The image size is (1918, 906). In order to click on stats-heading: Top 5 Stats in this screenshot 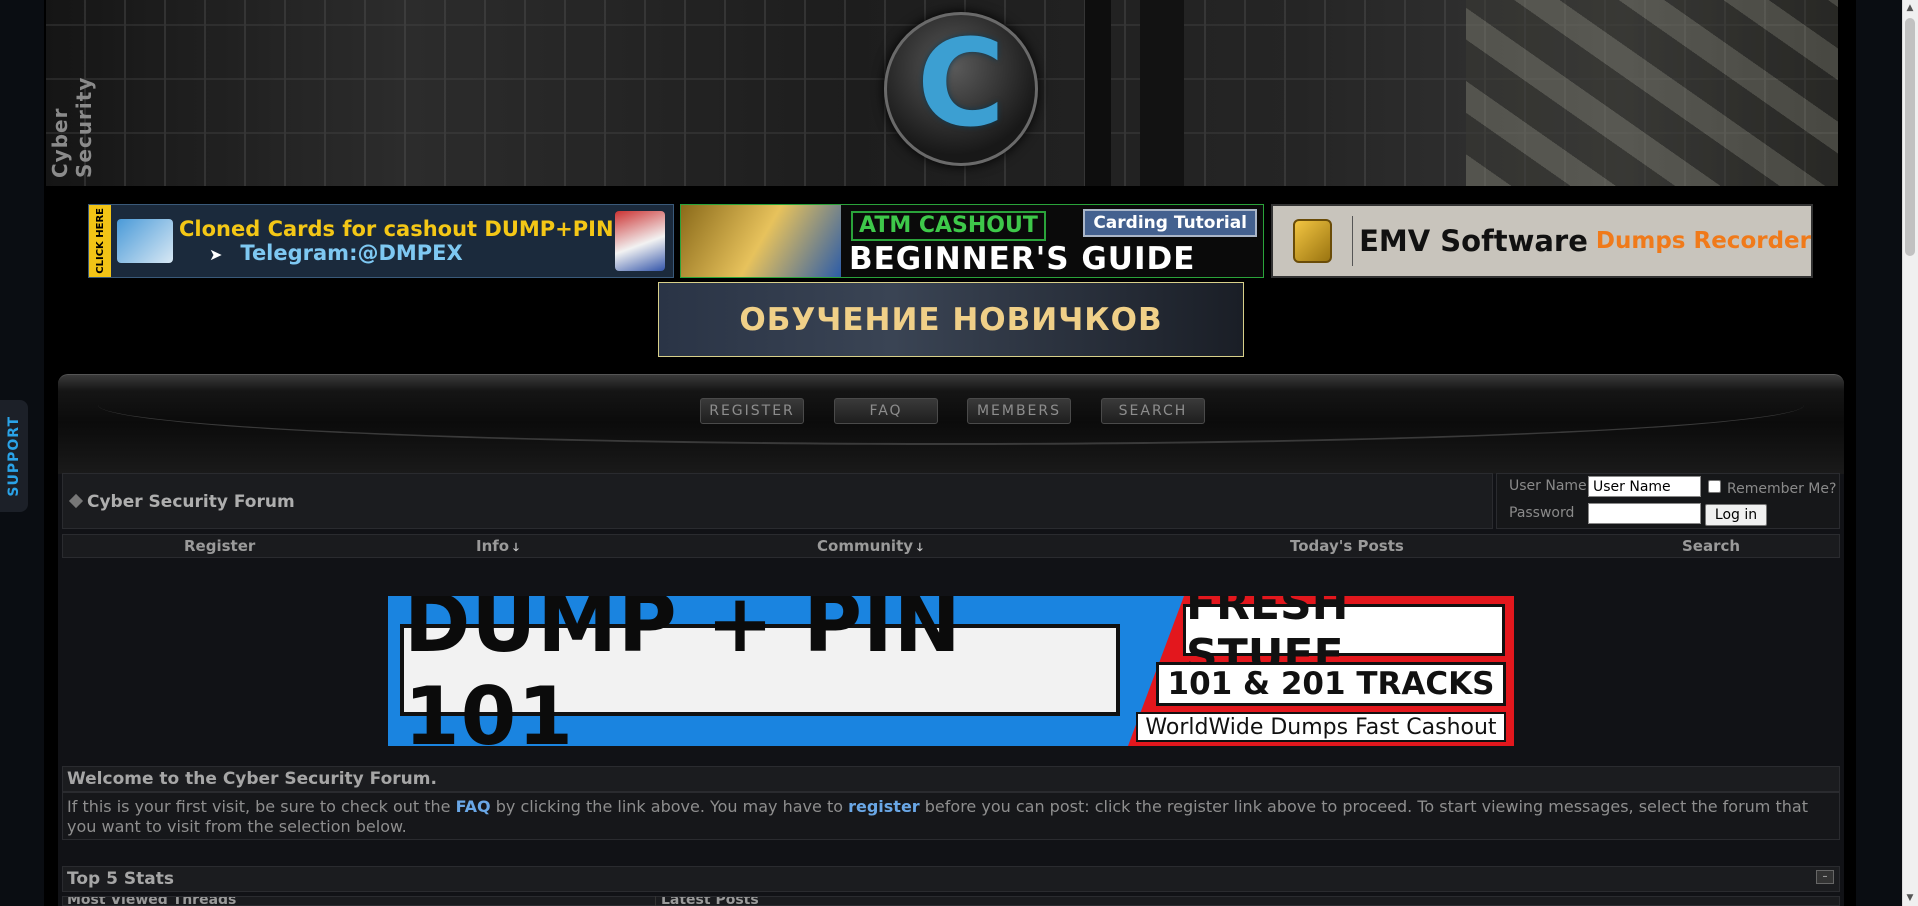, I will do `click(951, 879)`.